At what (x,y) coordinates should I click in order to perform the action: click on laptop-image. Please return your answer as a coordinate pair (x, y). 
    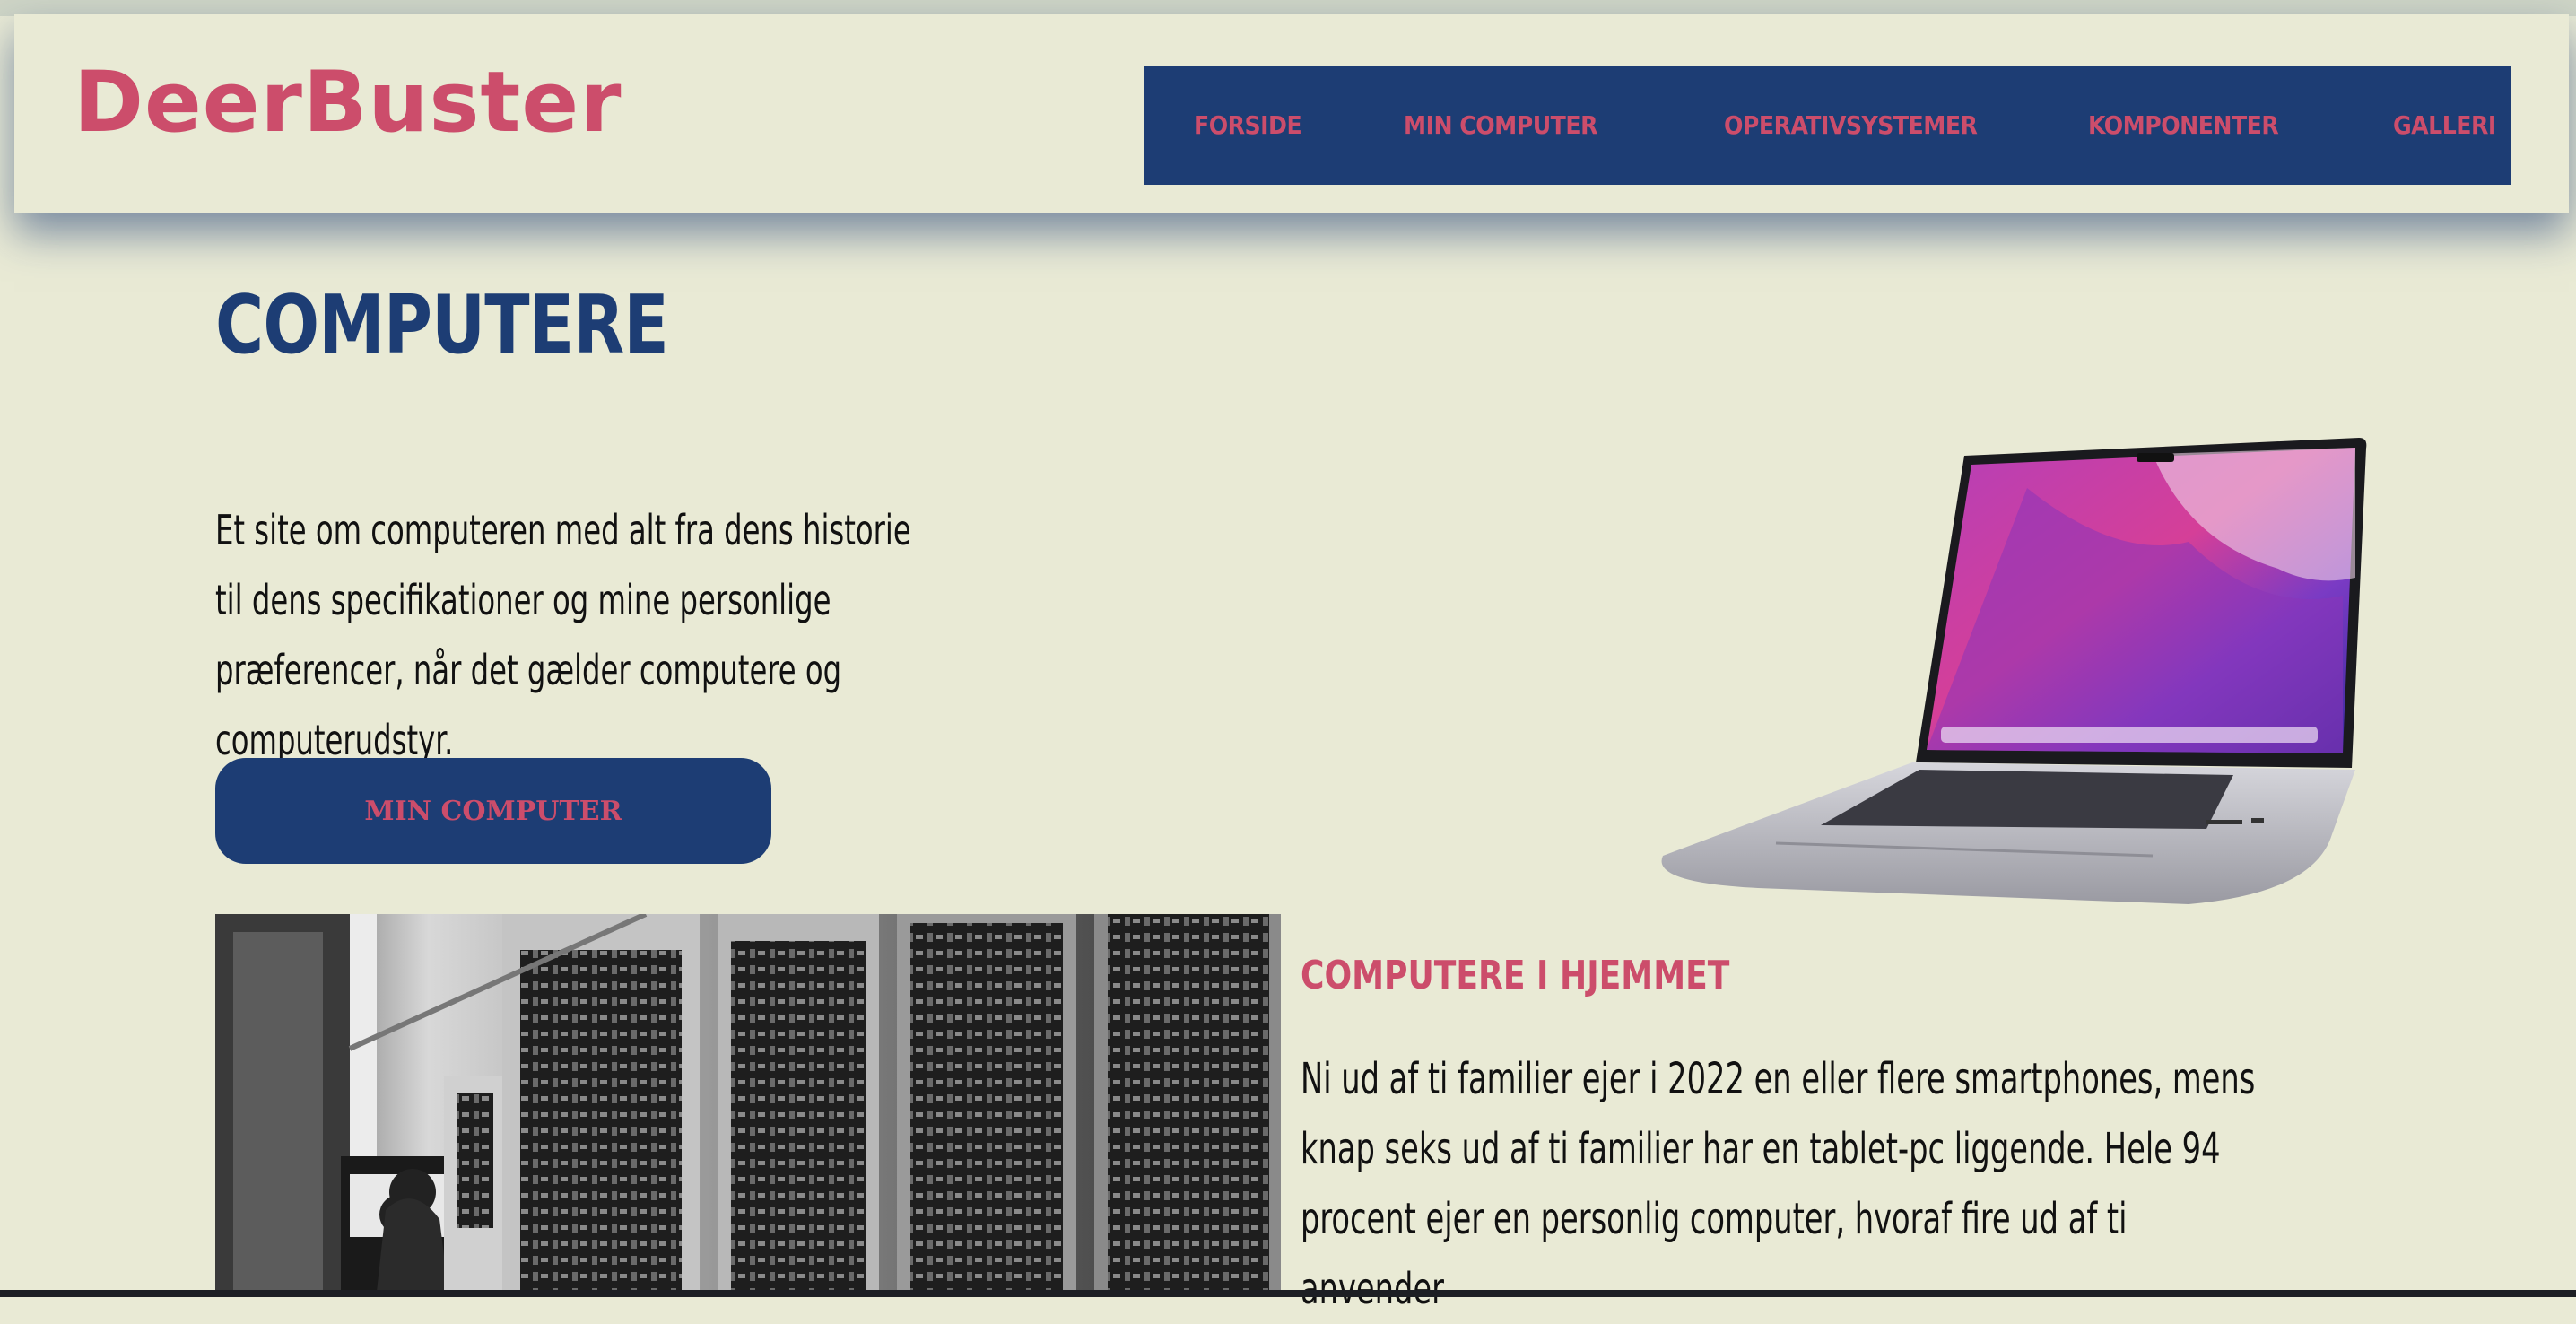
    Looking at the image, I should click on (2014, 671).